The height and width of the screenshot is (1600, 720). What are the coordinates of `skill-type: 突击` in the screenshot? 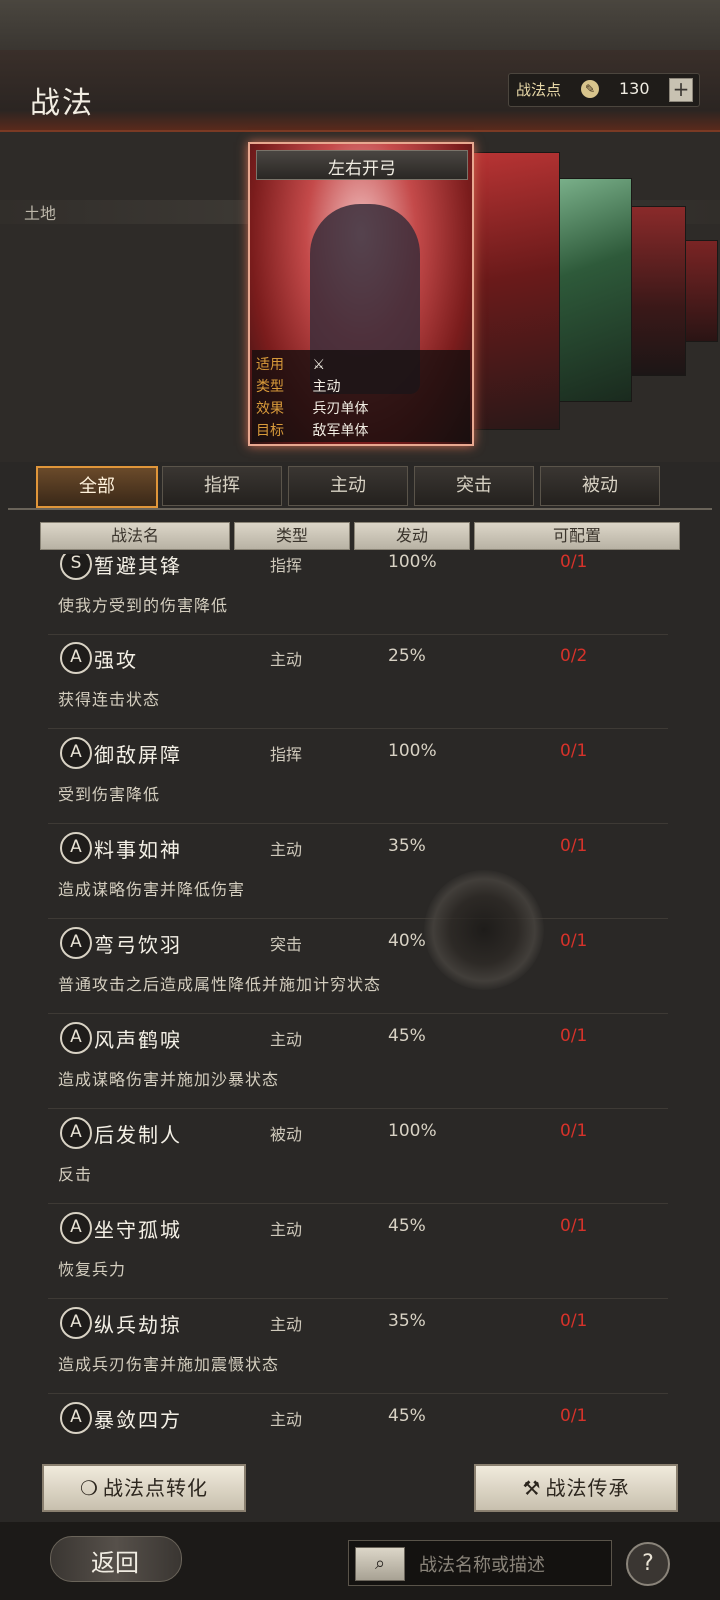 It's located at (286, 944).